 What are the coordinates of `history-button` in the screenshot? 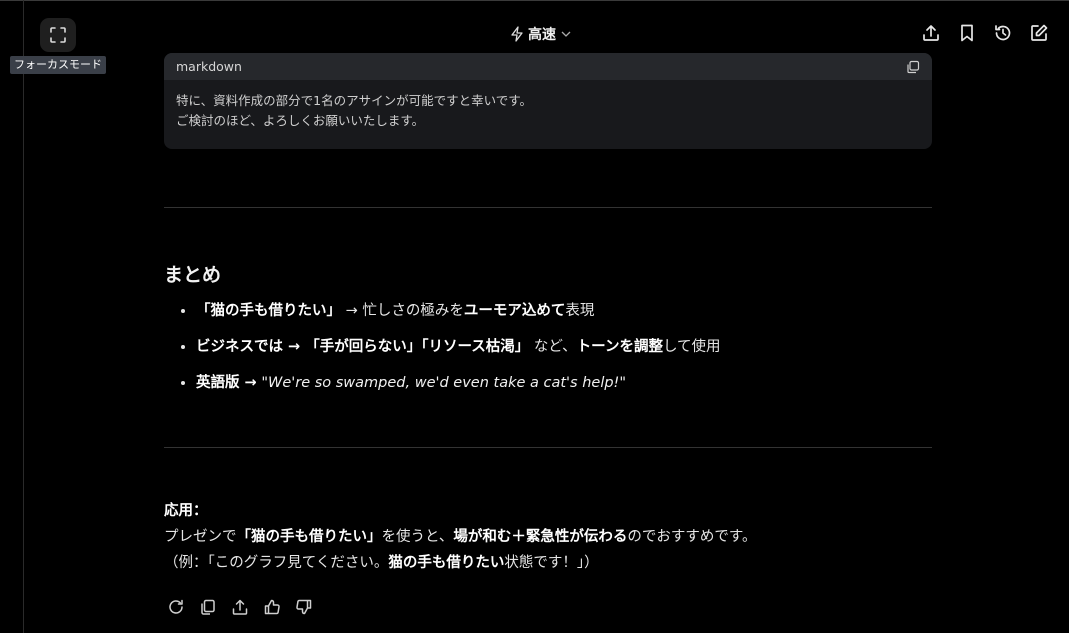 It's located at (1003, 33).